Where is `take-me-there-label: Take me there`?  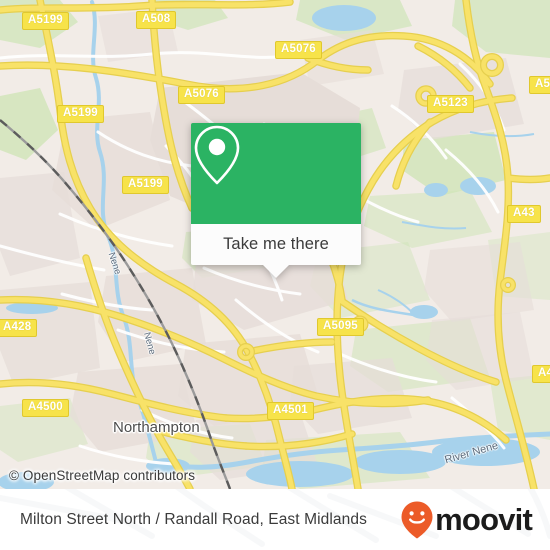
take-me-there-label: Take me there is located at coordinates (276, 244).